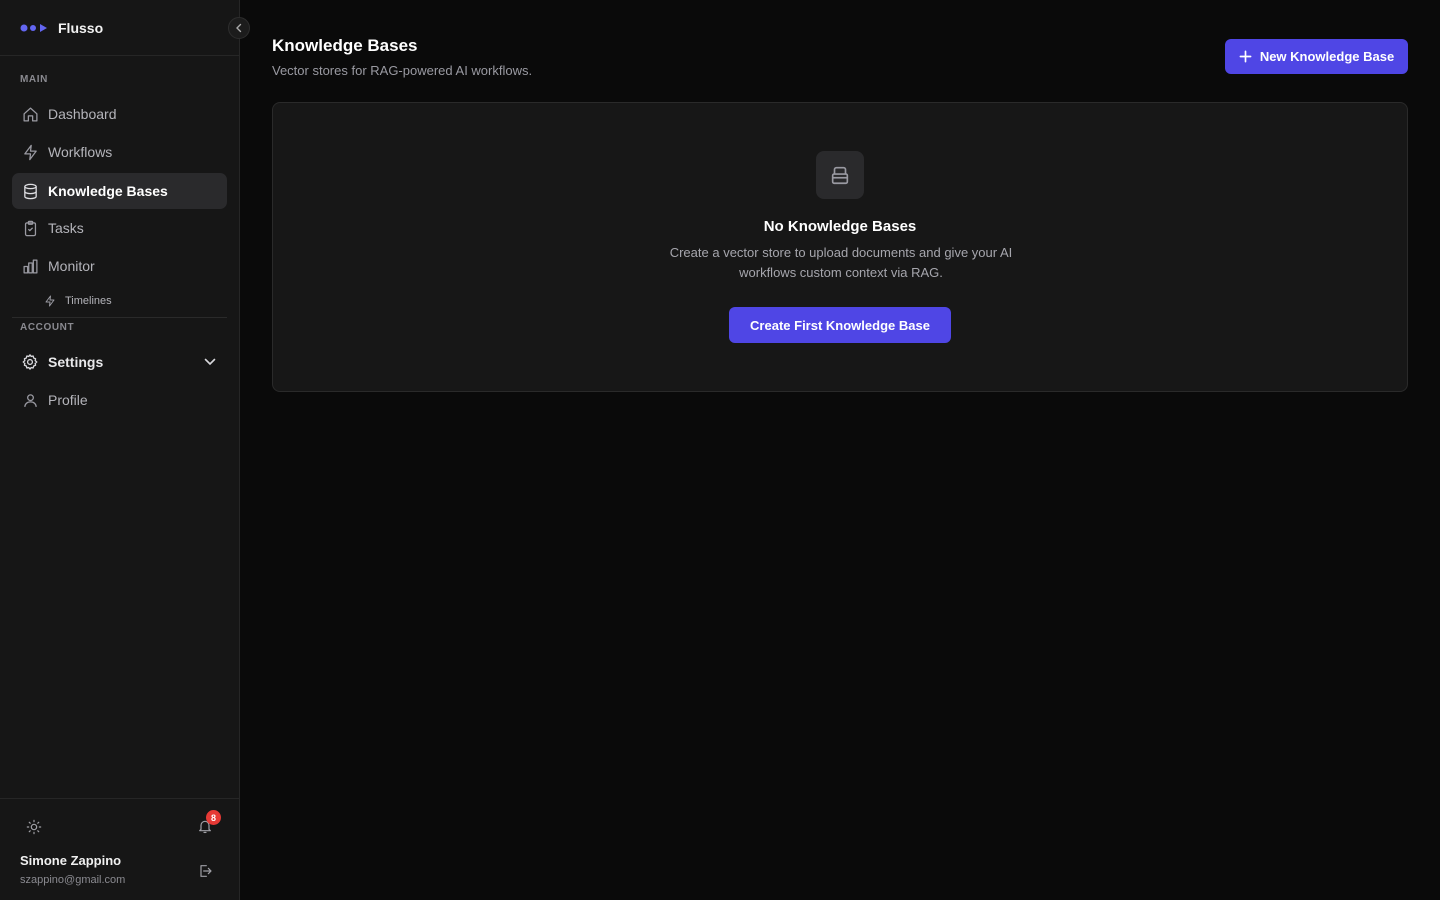 The image size is (1440, 900). I want to click on new-knowledge-base-label: New Knowledge Base, so click(1327, 56).